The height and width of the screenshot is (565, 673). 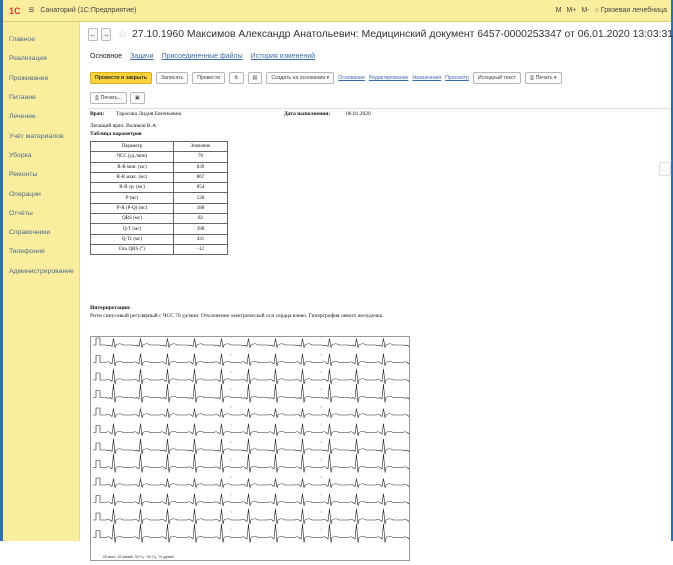 I want to click on report-icon: ▤, so click(x=255, y=78).